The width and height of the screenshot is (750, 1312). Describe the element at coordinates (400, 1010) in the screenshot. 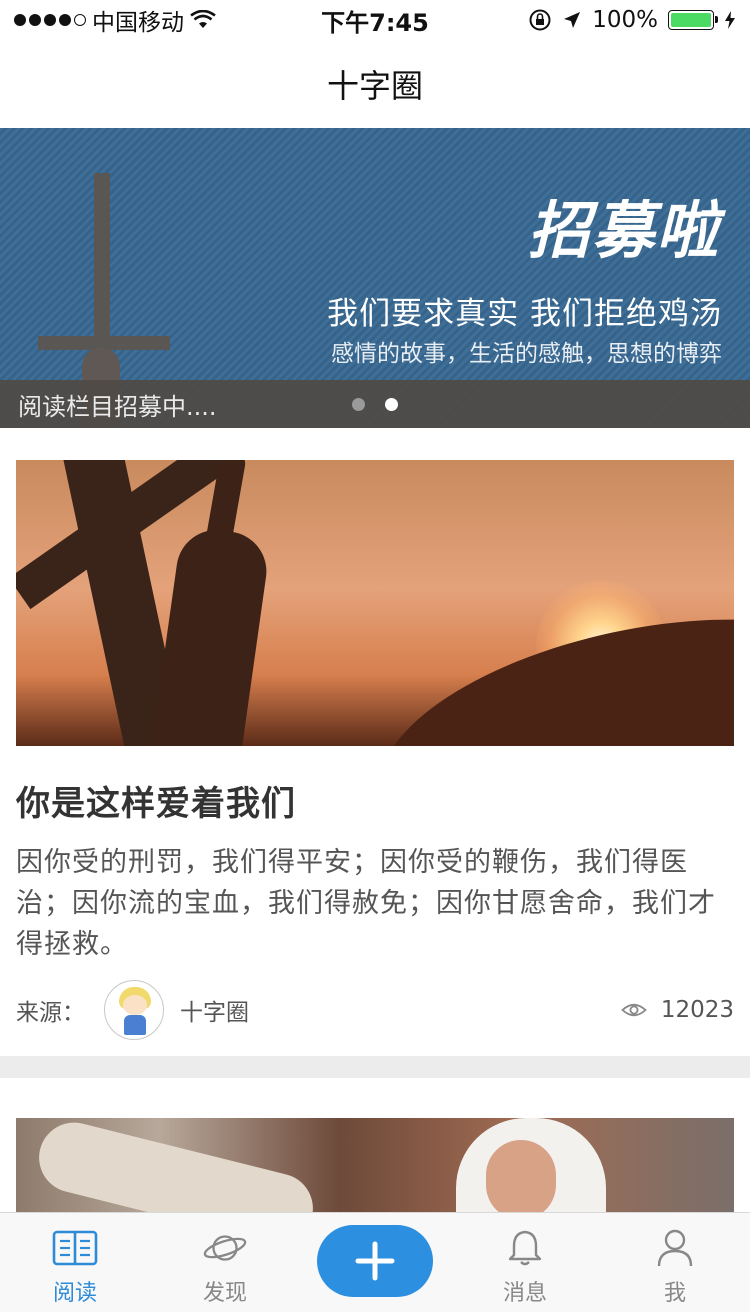

I see `source-name: 十字圈` at that location.